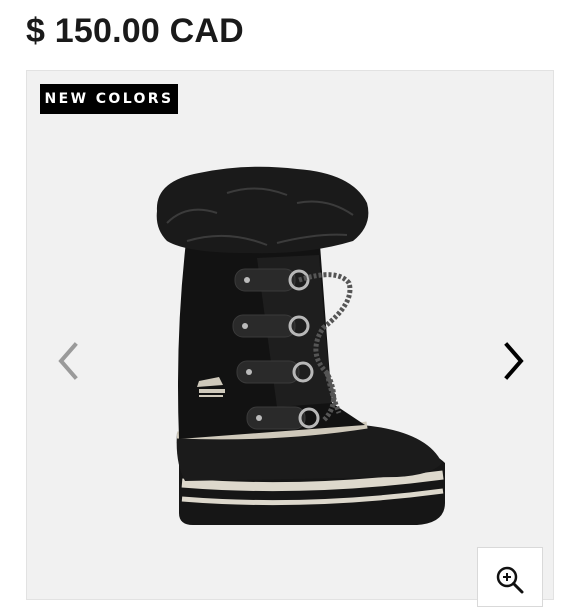 This screenshot has width=580, height=607. I want to click on product-price: $ 150.00 CAD, so click(135, 31).